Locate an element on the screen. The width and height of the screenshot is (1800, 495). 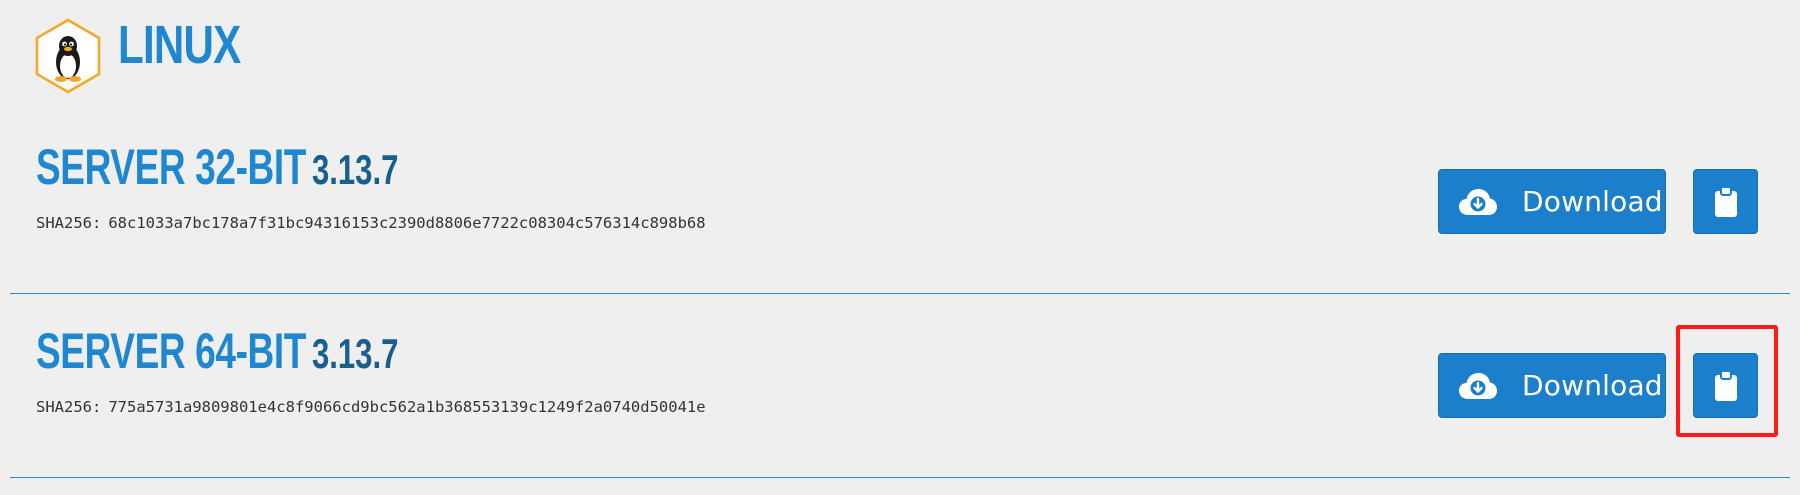
release-heading: SERVER 64-BIT 3.13.7 is located at coordinates (217, 351).